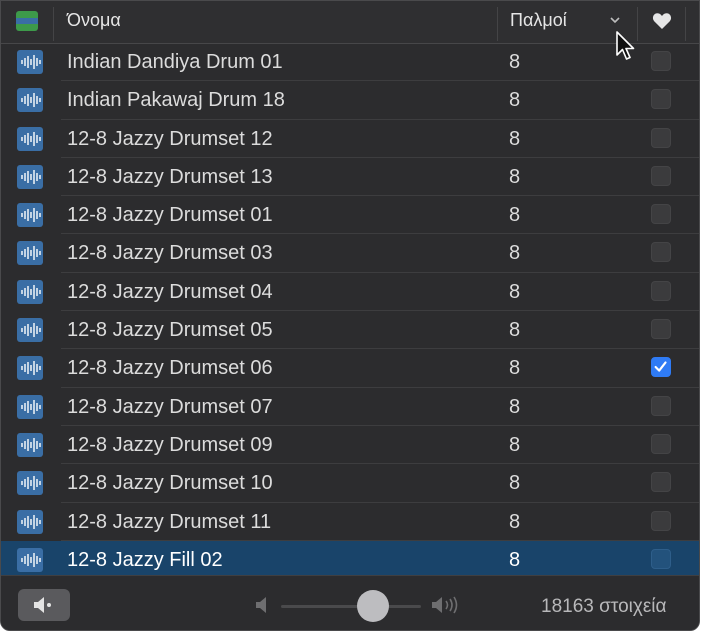 This screenshot has width=705, height=633. What do you see at coordinates (27, 21) in the screenshot?
I see `loop-type-color-icon` at bounding box center [27, 21].